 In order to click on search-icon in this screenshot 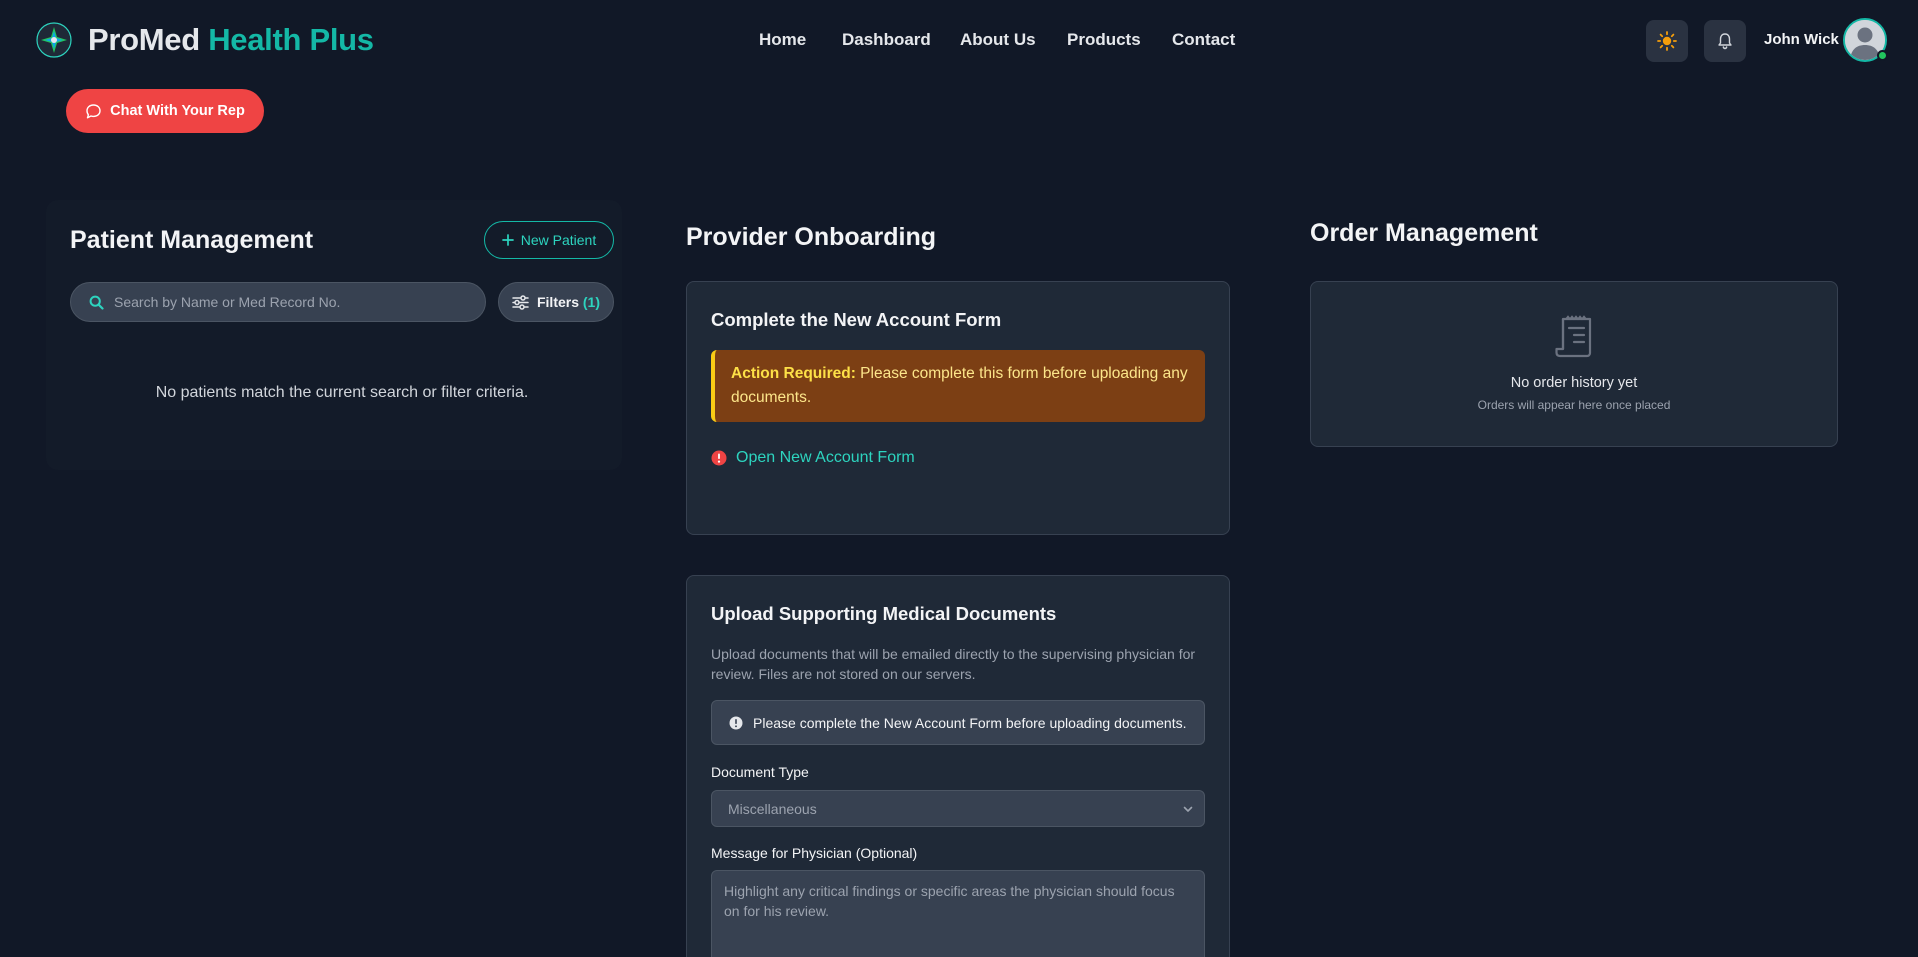, I will do `click(96, 302)`.